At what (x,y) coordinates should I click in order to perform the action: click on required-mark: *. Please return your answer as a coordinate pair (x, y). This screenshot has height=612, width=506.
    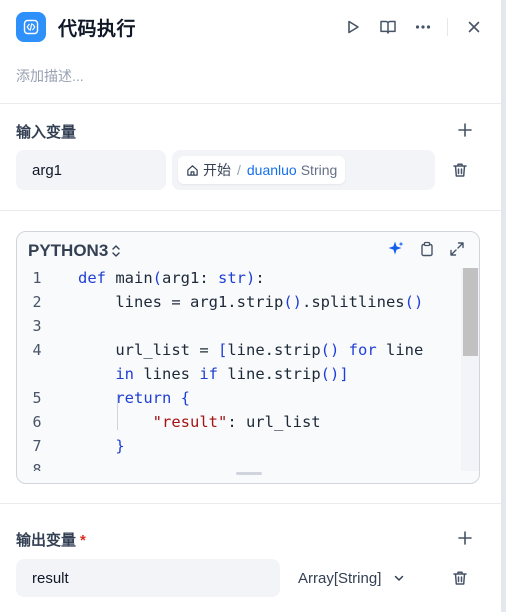
    Looking at the image, I should click on (83, 540).